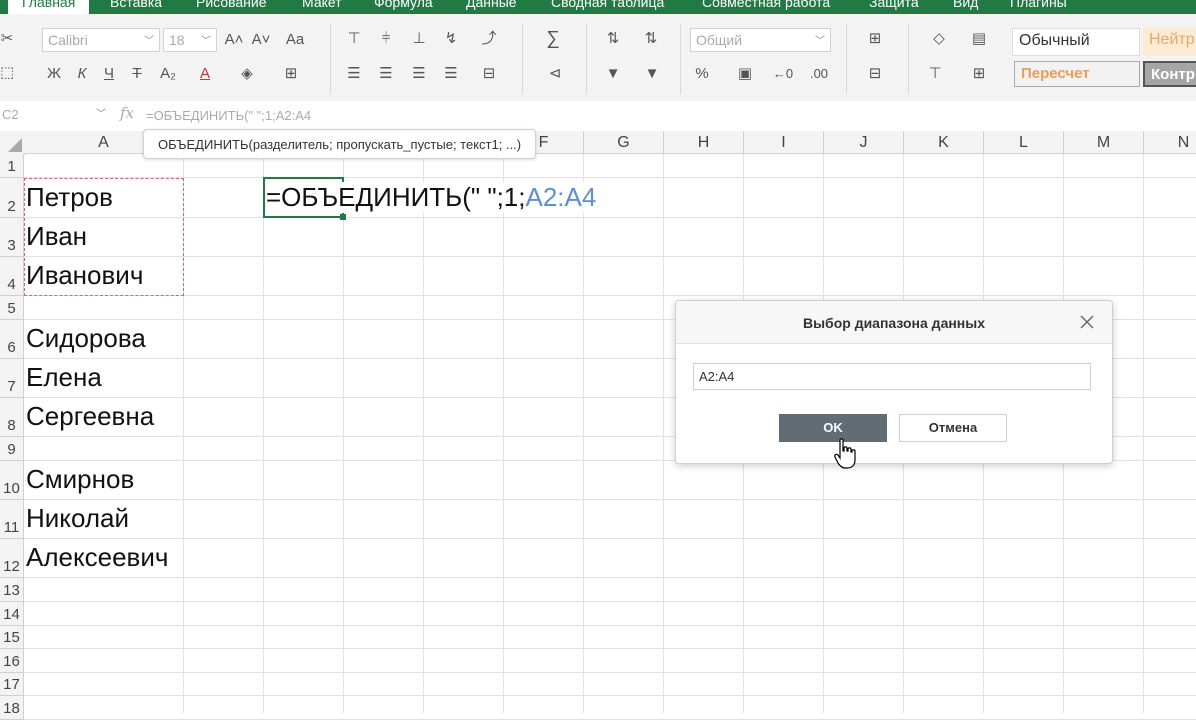 The image size is (1196, 720). What do you see at coordinates (168, 74) in the screenshot?
I see `subscript-icon: A₂` at bounding box center [168, 74].